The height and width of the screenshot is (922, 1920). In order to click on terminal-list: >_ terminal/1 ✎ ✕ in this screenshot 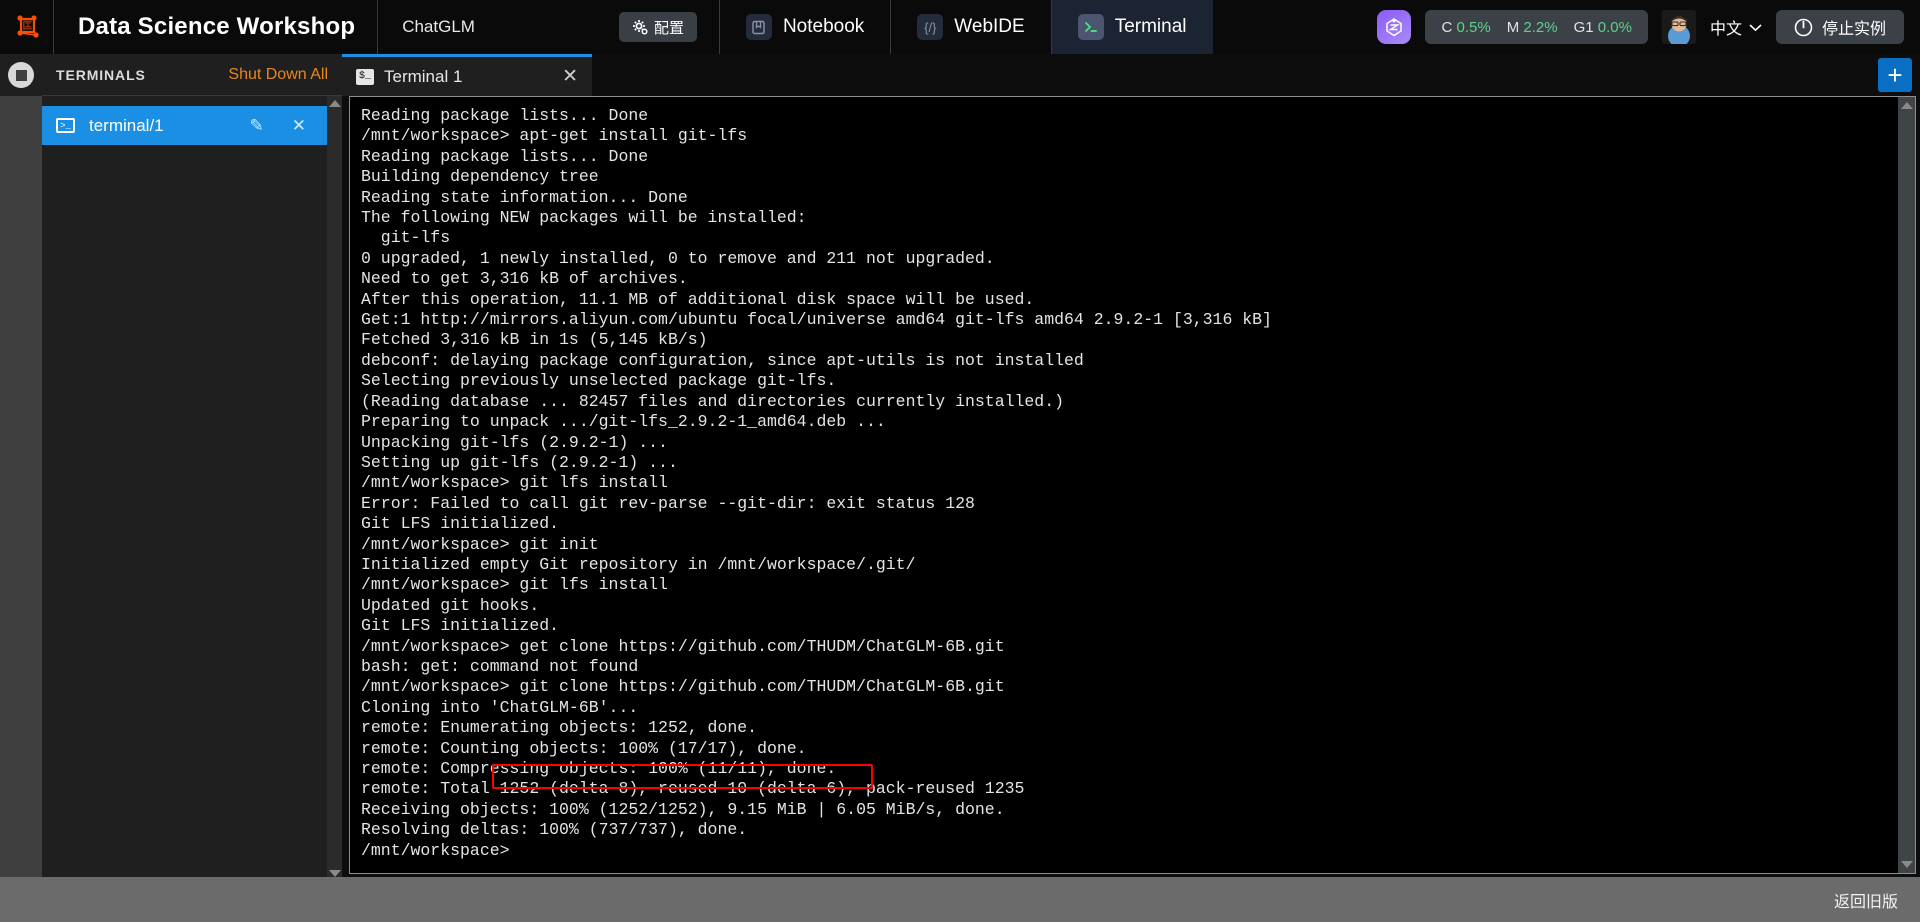, I will do `click(184, 486)`.